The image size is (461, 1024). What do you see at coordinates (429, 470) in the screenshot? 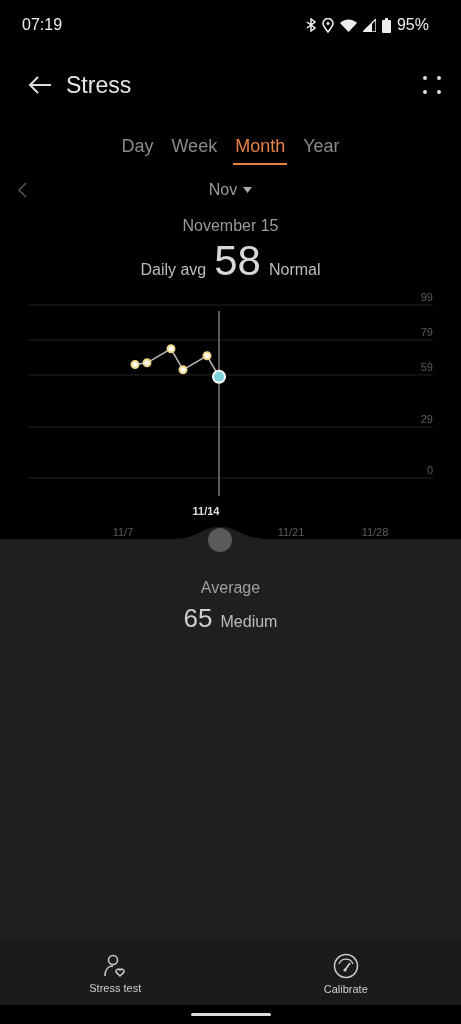
I see `y-axis-label: 0` at bounding box center [429, 470].